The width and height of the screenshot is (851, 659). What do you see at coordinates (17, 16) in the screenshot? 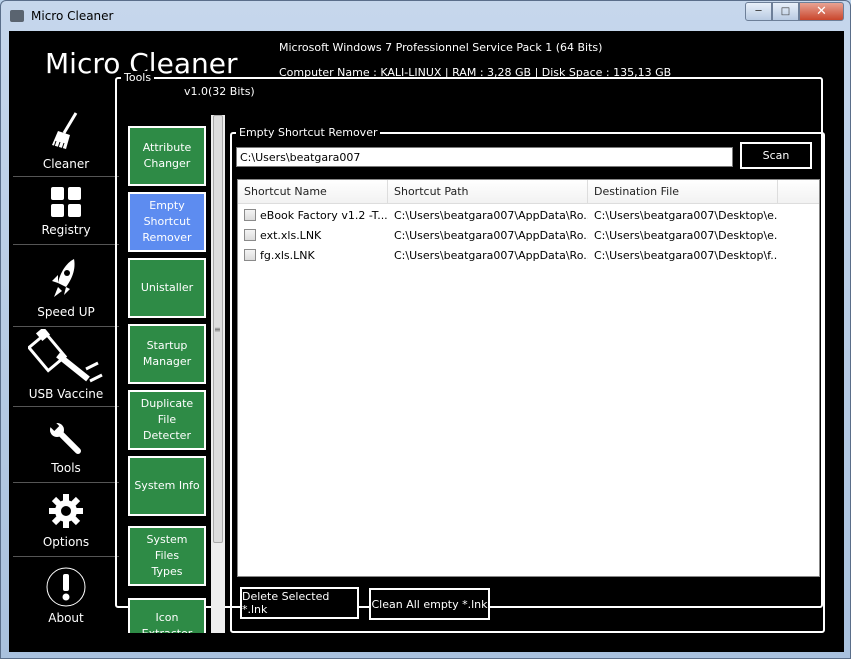
I see `app-icon` at bounding box center [17, 16].